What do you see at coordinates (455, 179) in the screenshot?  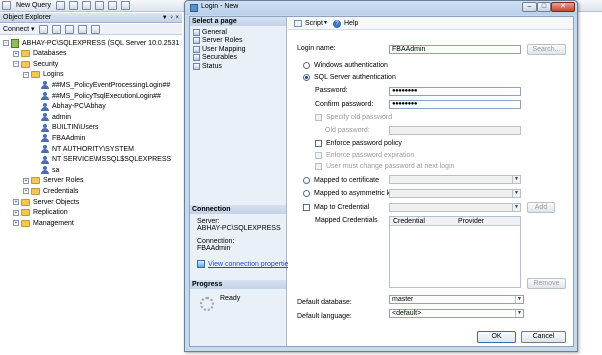 I see `certificate-select: ▼` at bounding box center [455, 179].